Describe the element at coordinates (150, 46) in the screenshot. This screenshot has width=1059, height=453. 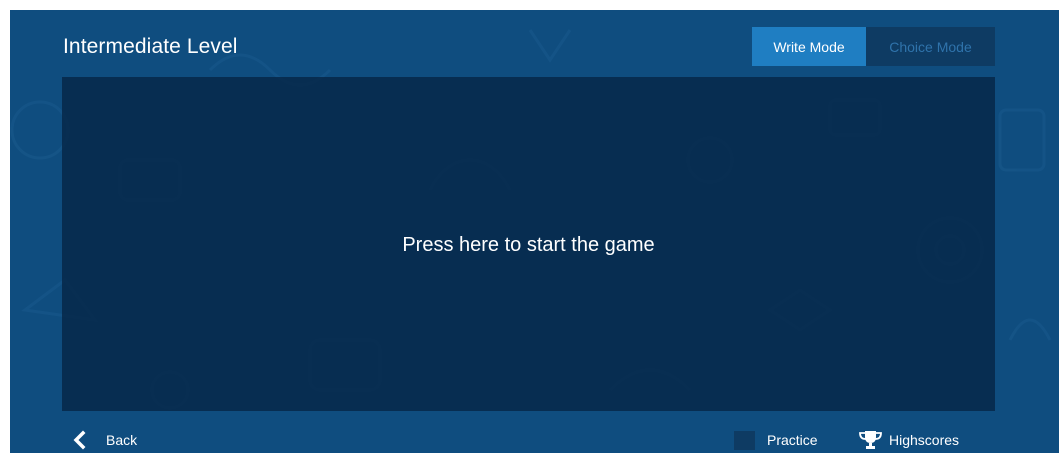
I see `page-title: Intermediate Level` at that location.